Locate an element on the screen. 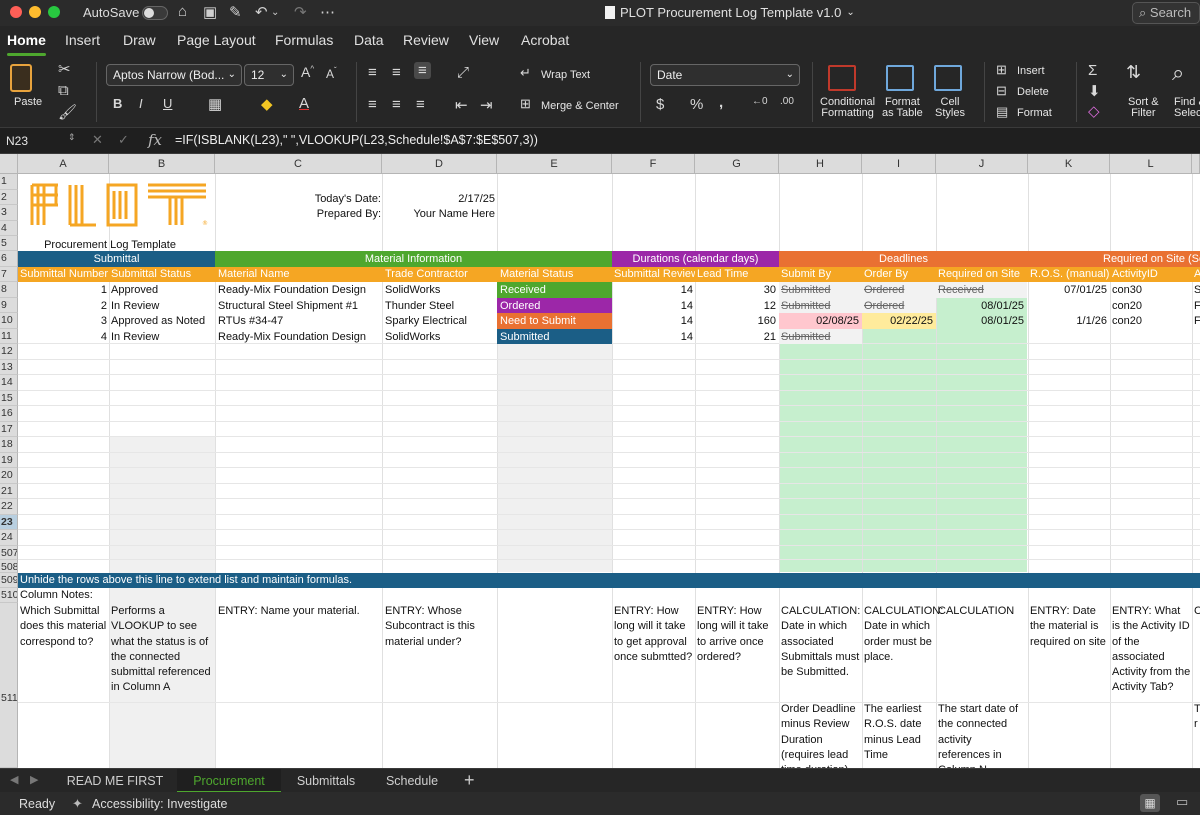 The width and height of the screenshot is (1200, 815). align-right-icon: ≡ is located at coordinates (420, 104).